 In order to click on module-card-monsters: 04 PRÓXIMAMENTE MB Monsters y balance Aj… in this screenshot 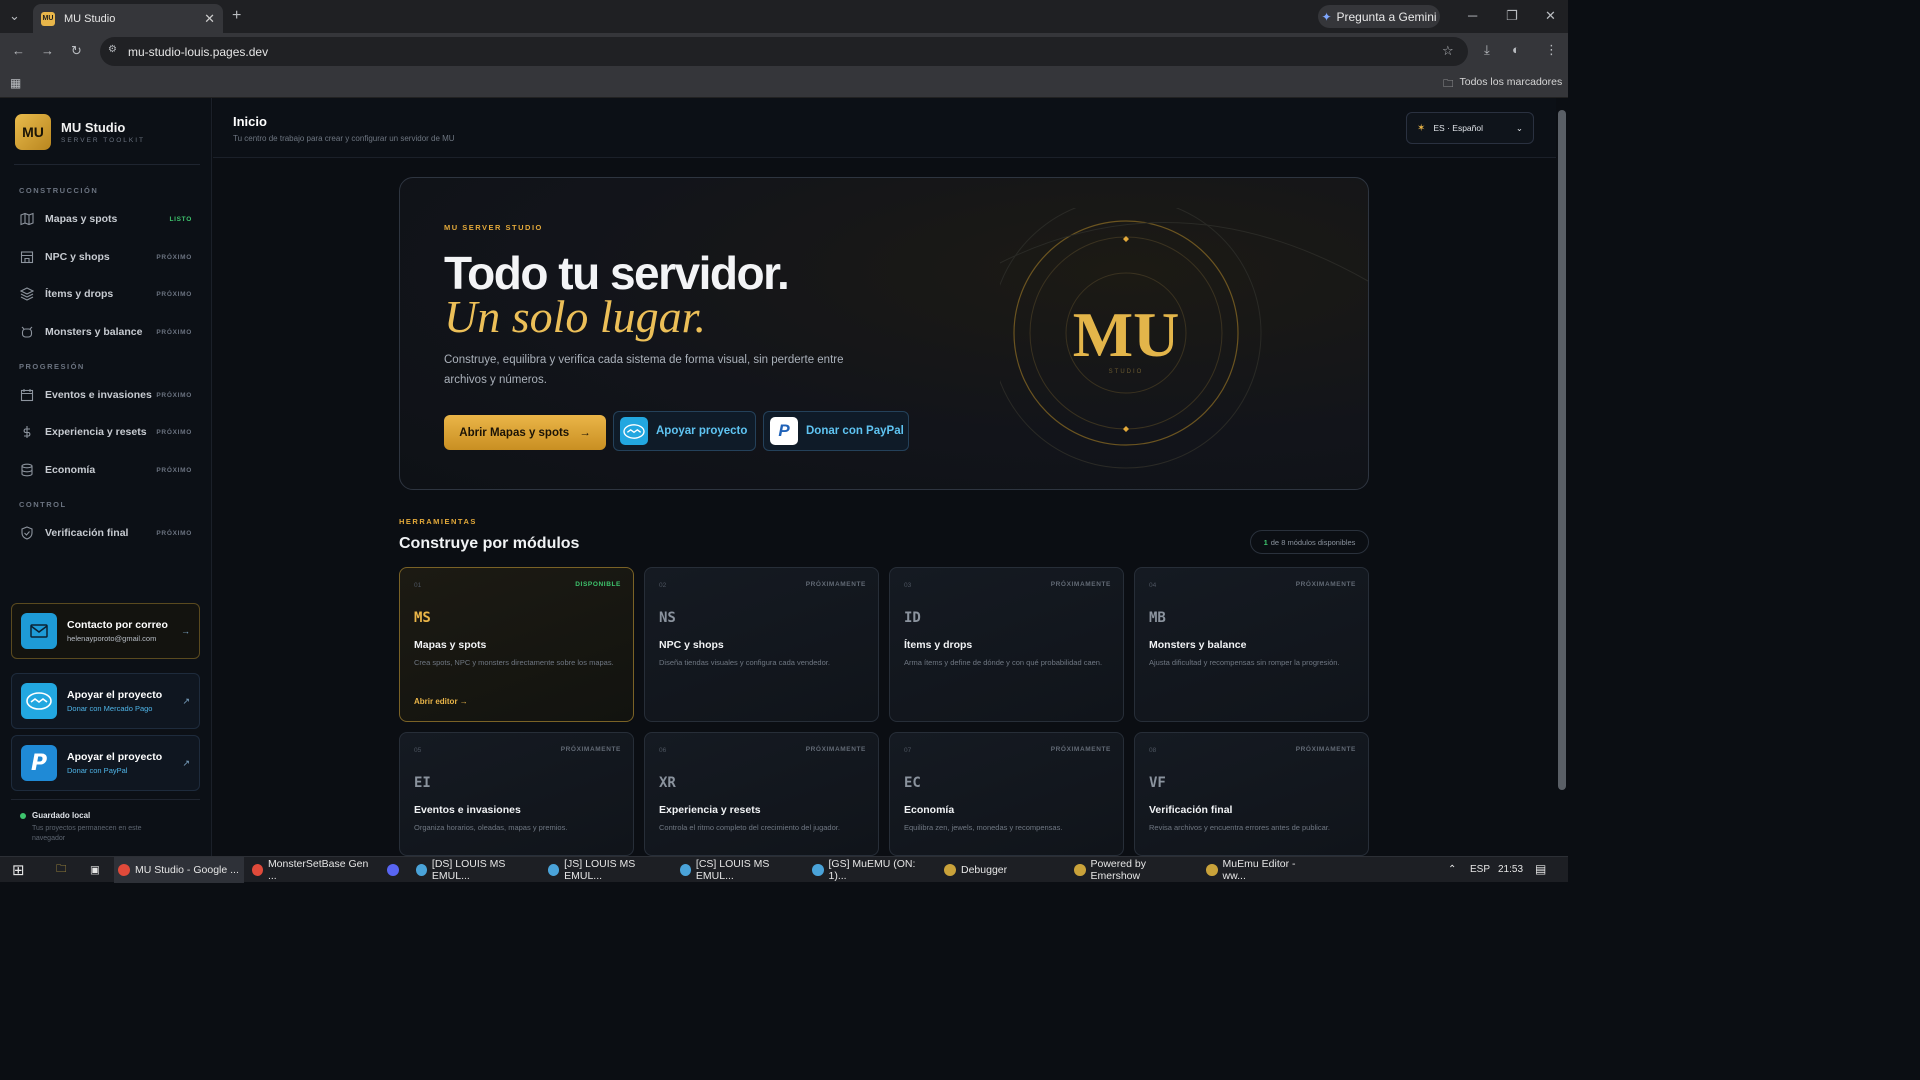, I will do `click(1251, 644)`.